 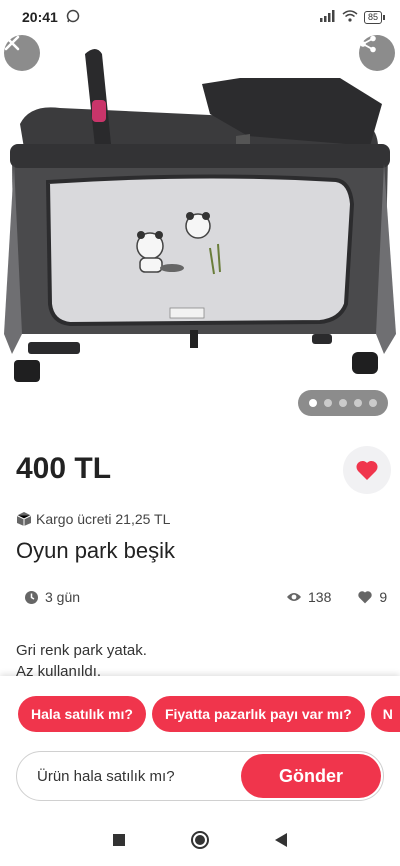 What do you see at coordinates (374, 17) in the screenshot?
I see `battery-indicator: 85` at bounding box center [374, 17].